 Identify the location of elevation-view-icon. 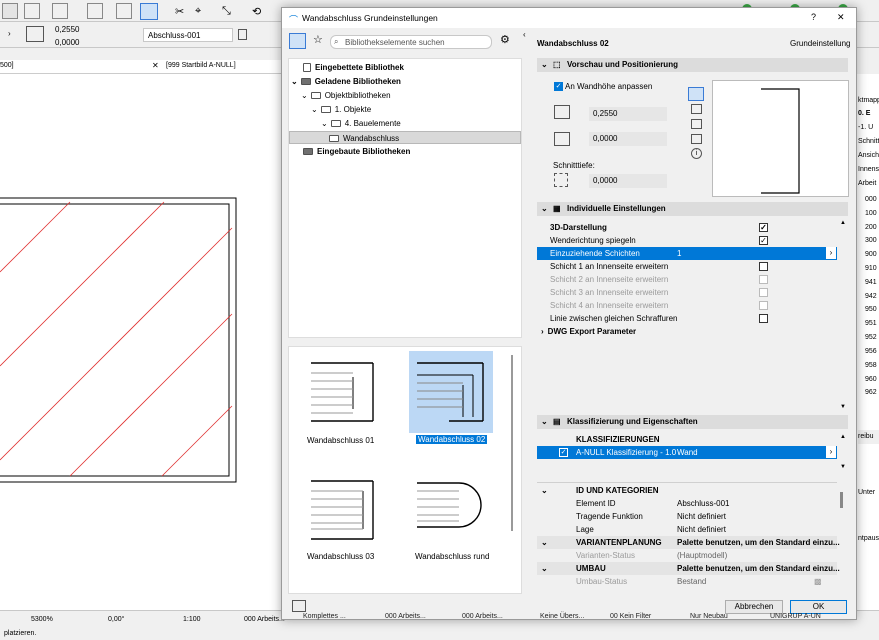
(696, 124).